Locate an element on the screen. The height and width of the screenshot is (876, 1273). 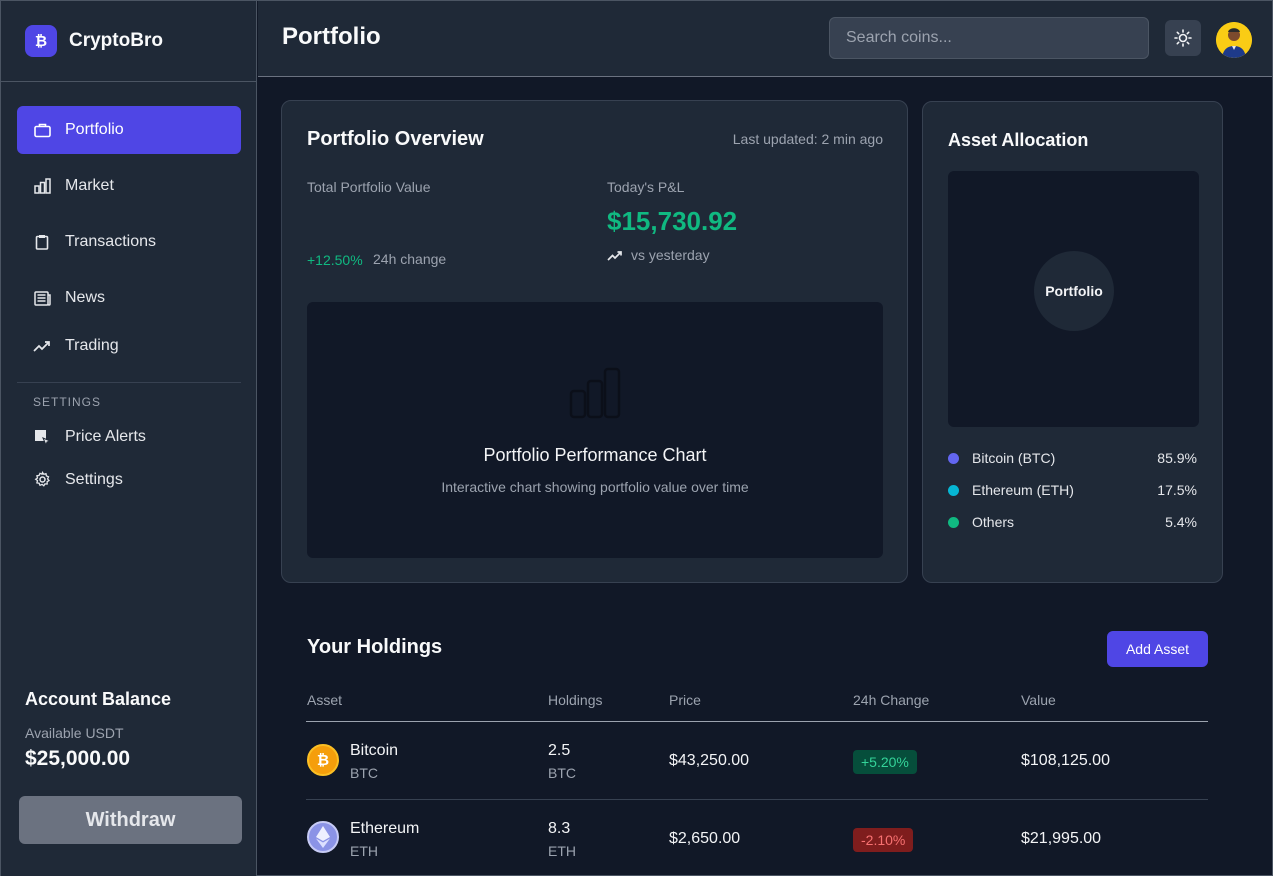
change-badge: +5.20% is located at coordinates (885, 762).